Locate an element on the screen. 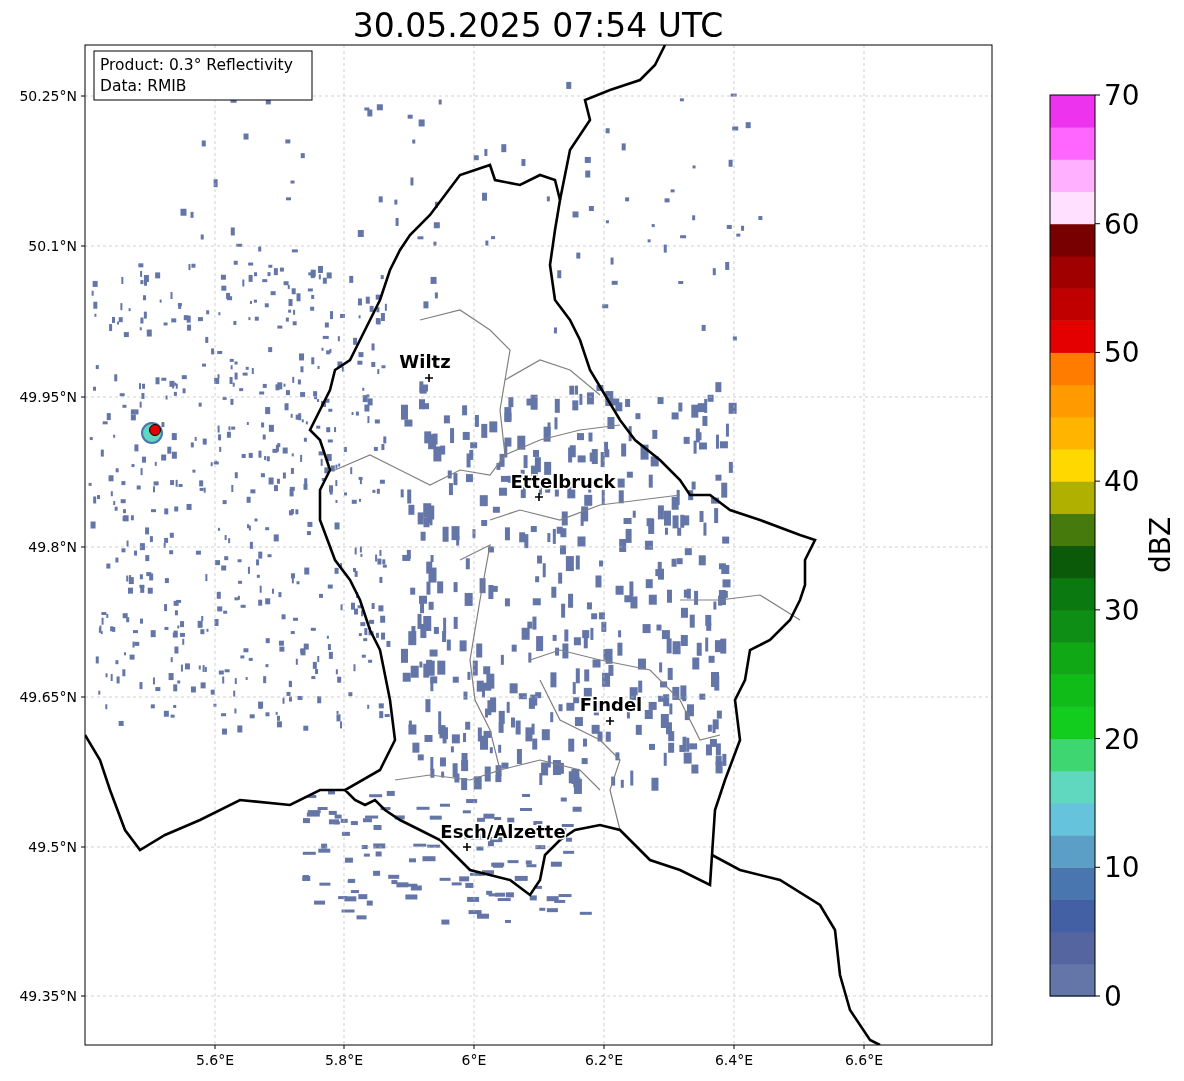 The image size is (1184, 1081). colorbar-tick-label: 40 is located at coordinates (1122, 482).